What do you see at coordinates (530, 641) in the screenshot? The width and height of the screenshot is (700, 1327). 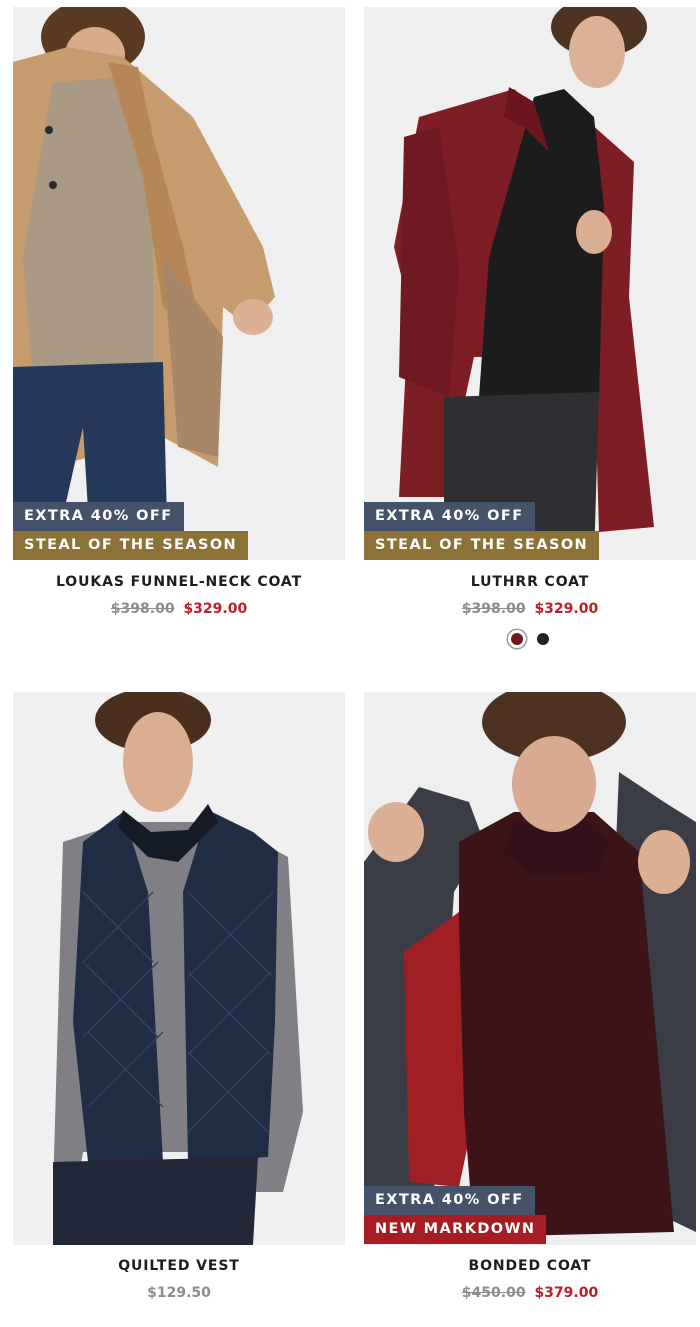 I see `color-swatches` at bounding box center [530, 641].